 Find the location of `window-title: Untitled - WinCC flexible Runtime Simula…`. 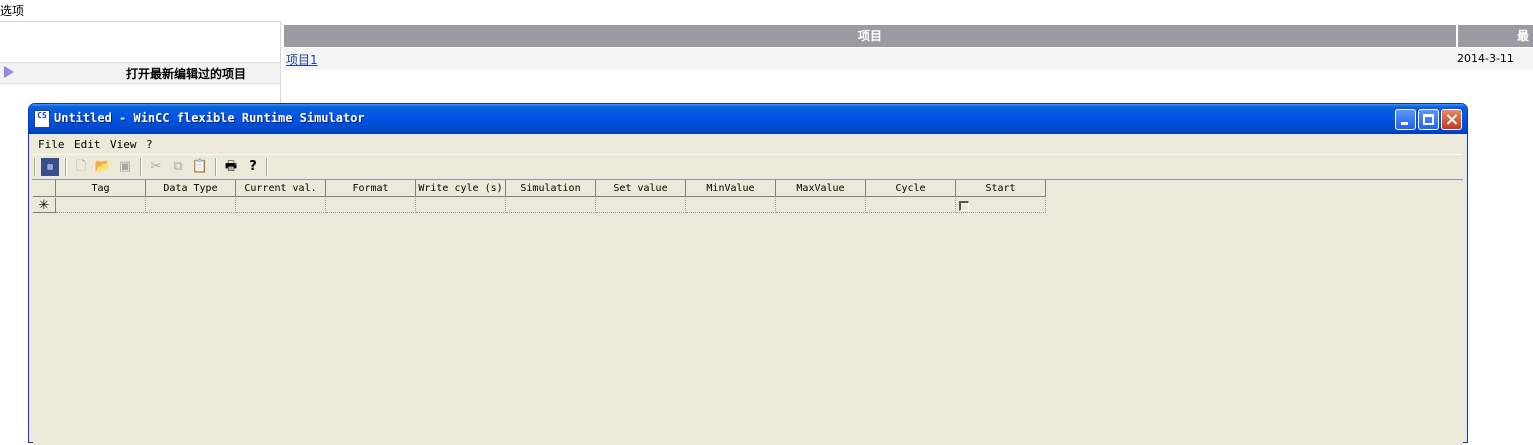

window-title: Untitled - WinCC flexible Runtime Simula… is located at coordinates (209, 118).